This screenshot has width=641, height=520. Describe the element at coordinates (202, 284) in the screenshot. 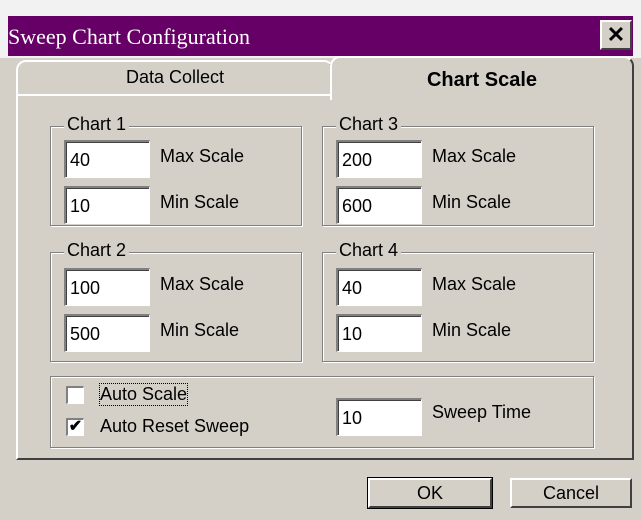

I see `chart-2-max-label: Max Scale` at that location.